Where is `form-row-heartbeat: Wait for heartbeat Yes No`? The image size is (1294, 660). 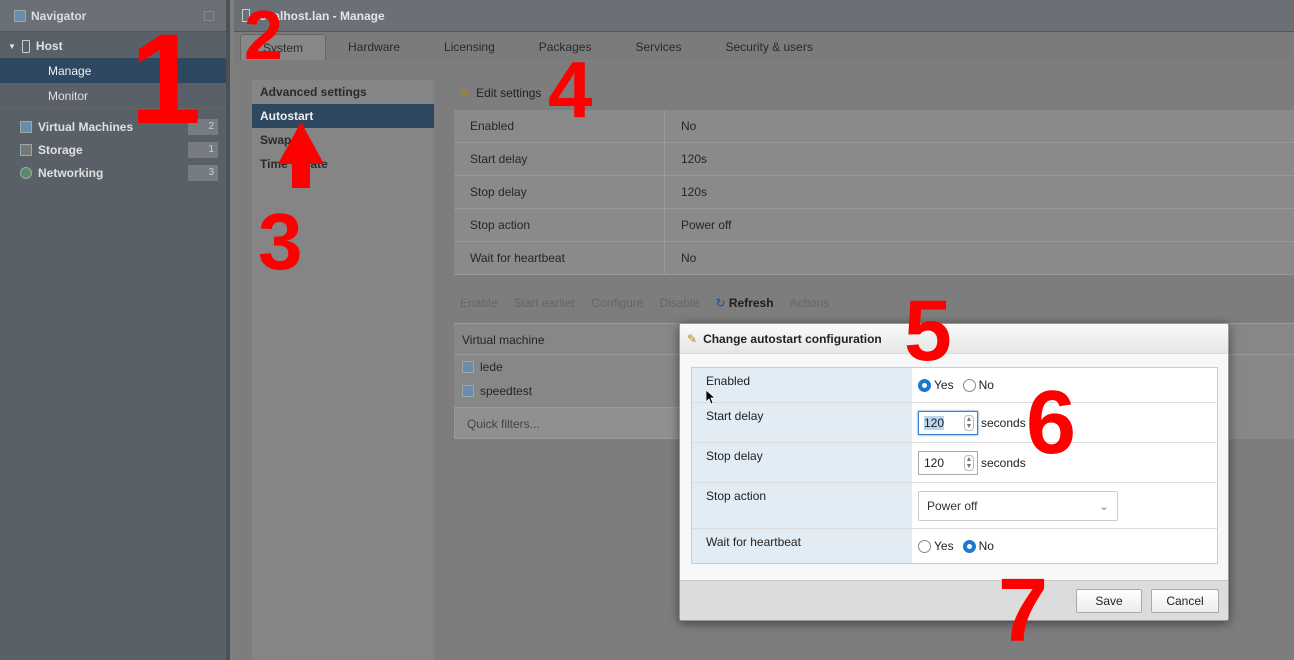
form-row-heartbeat: Wait for heartbeat Yes No is located at coordinates (954, 546).